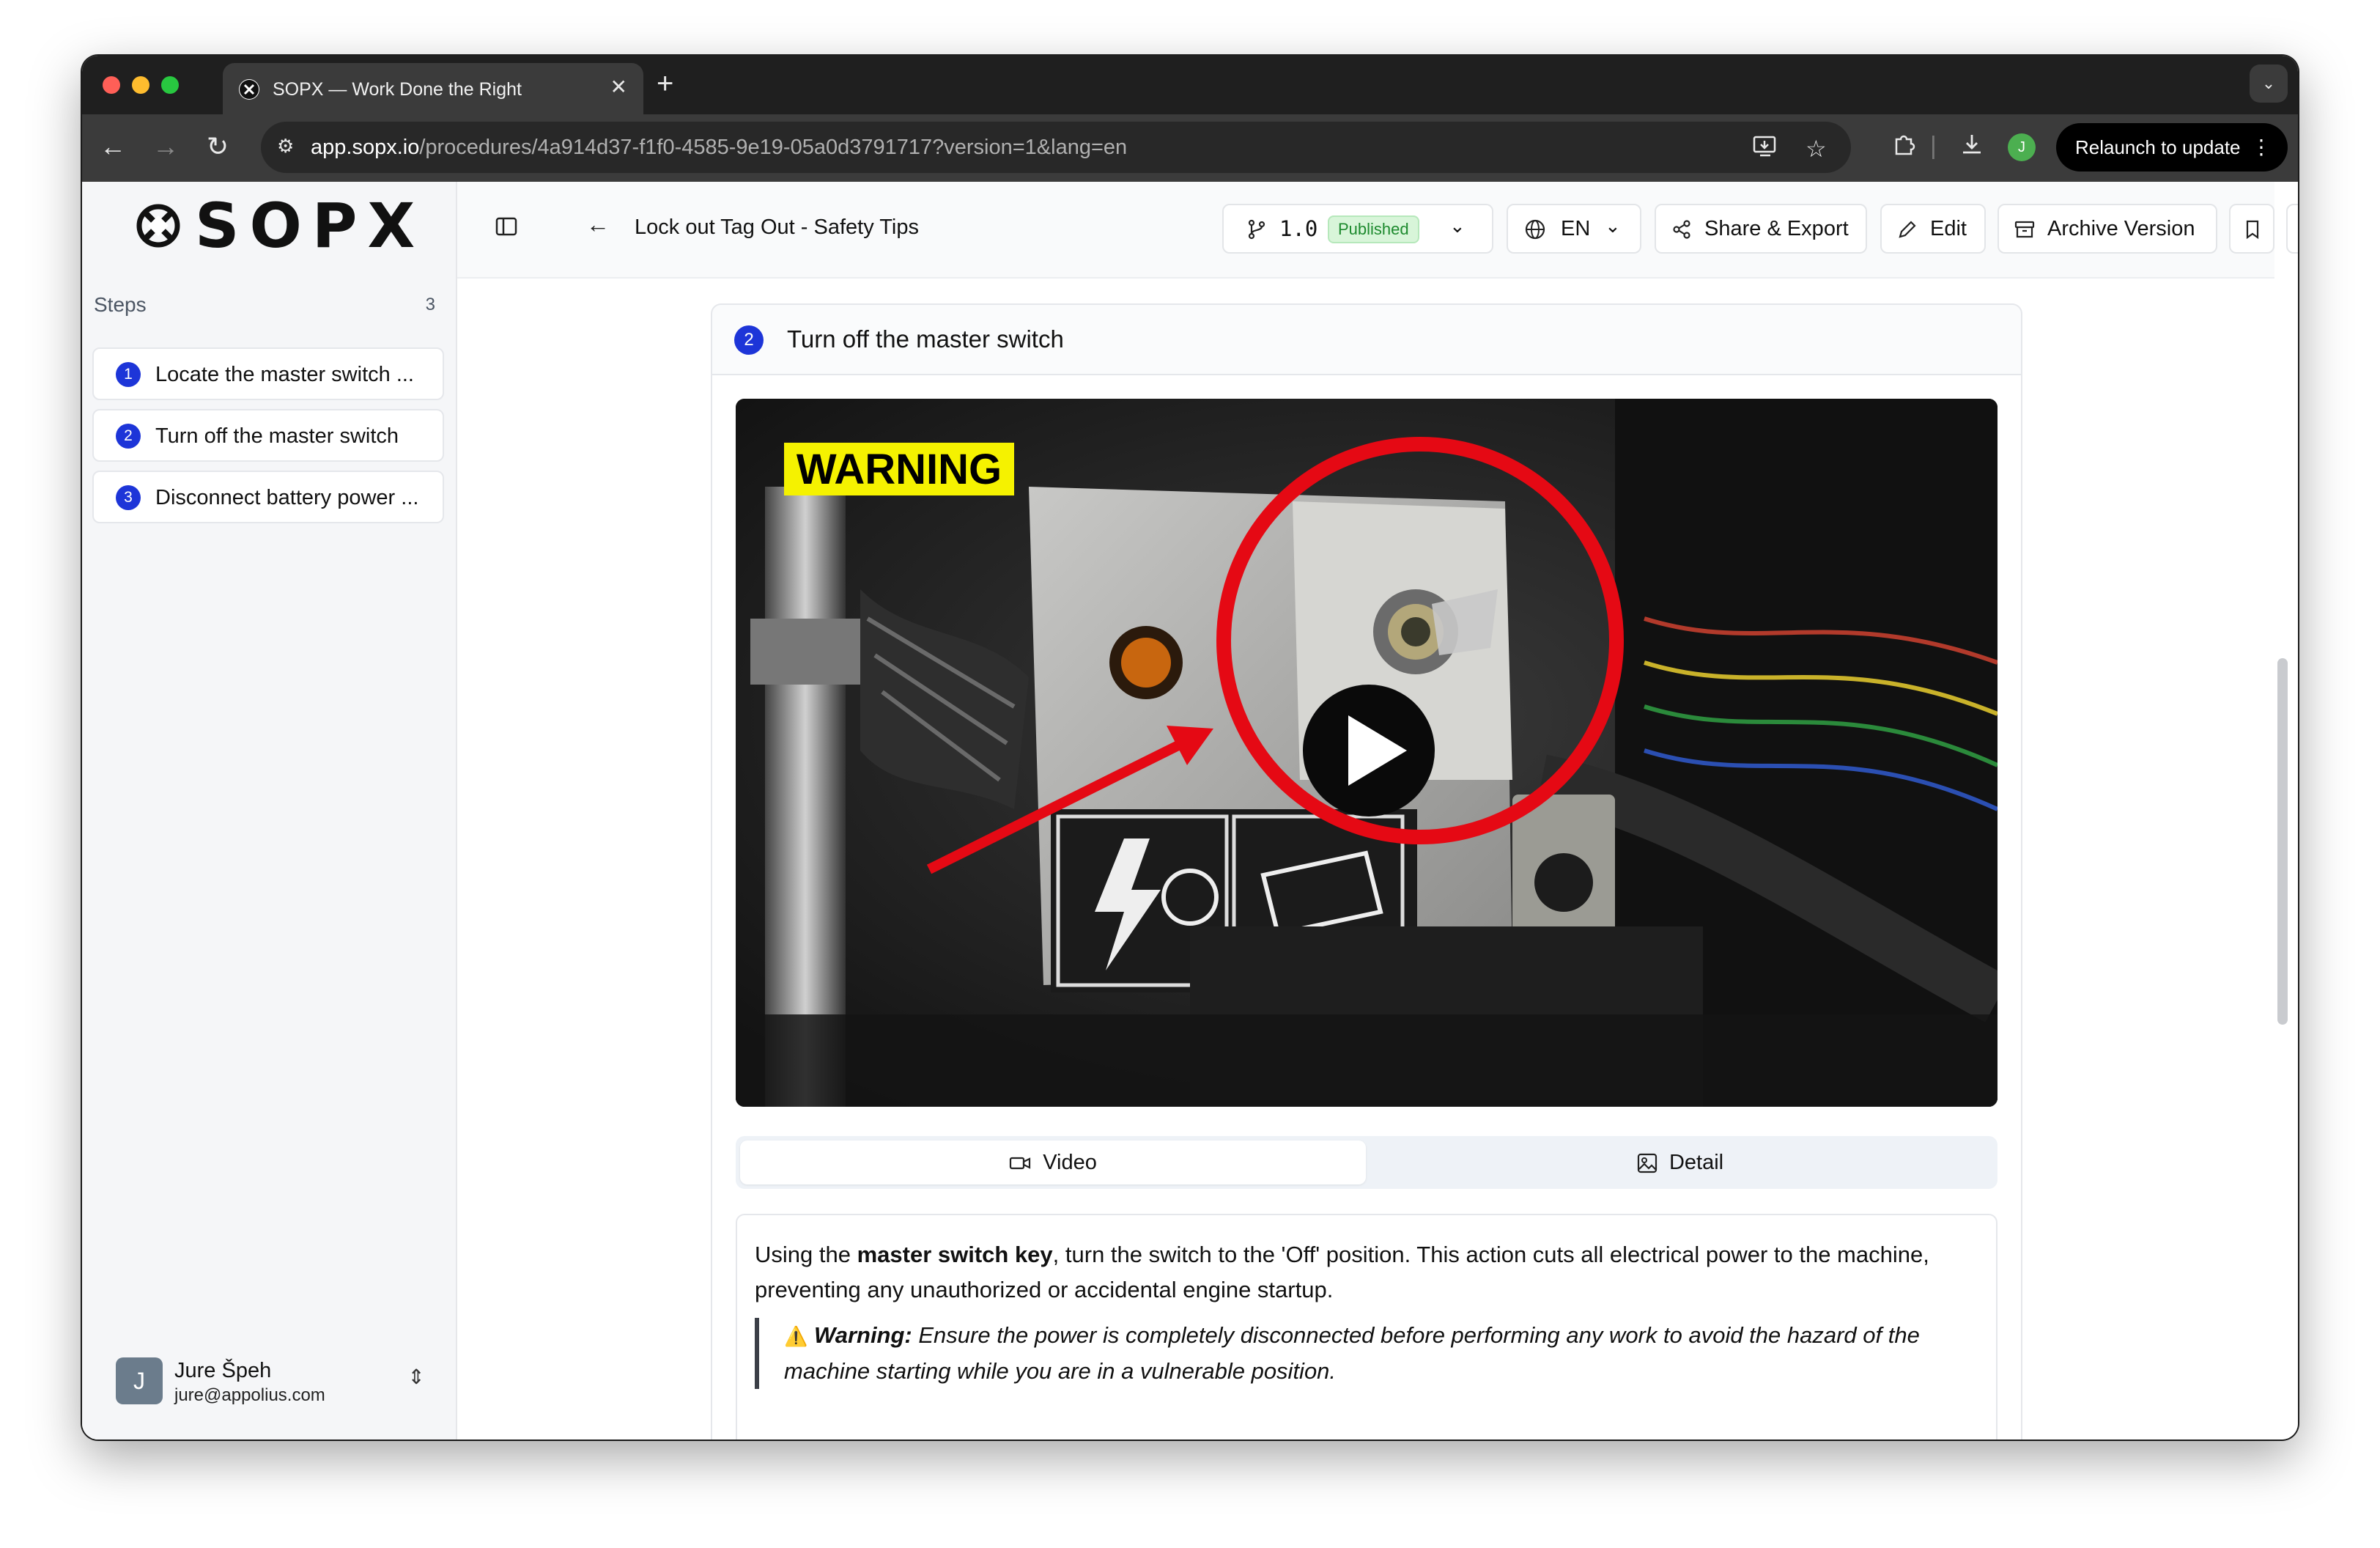 This screenshot has width=2380, height=1548. What do you see at coordinates (2269, 83) in the screenshot?
I see `tab-search-chevron-icon: ⌄` at bounding box center [2269, 83].